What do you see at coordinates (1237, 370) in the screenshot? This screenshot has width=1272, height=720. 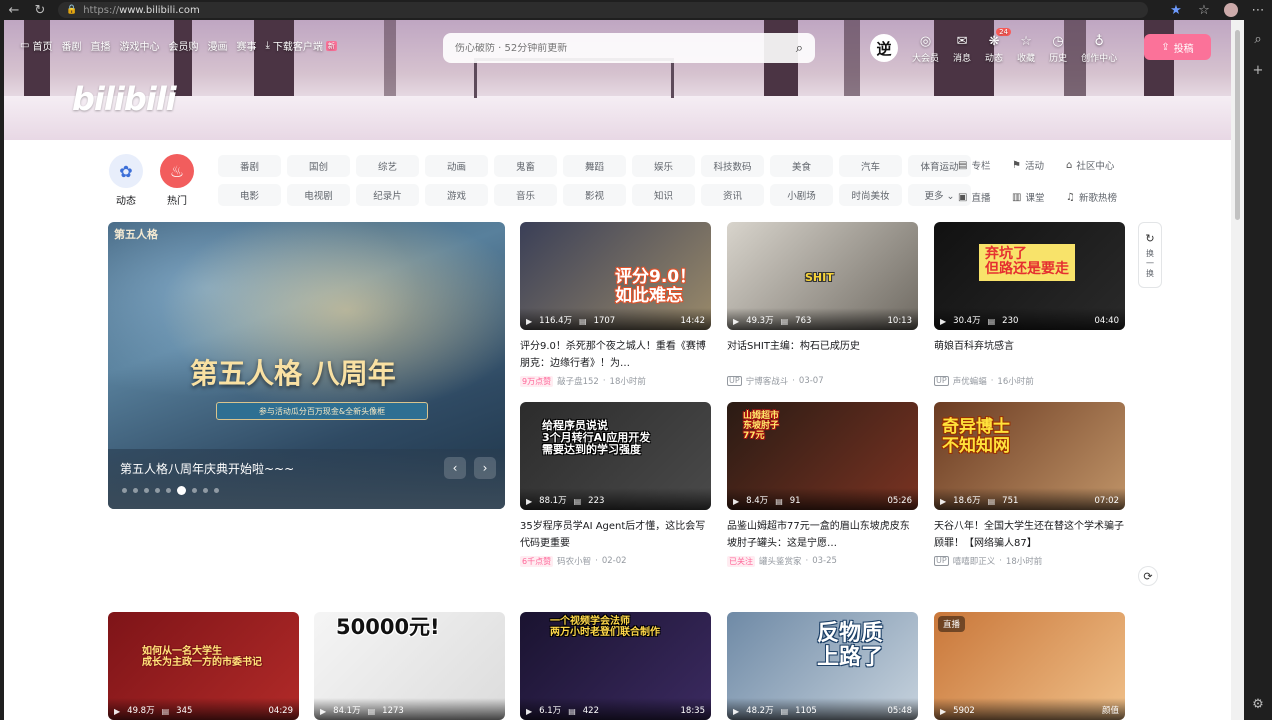 I see `scrollbar` at bounding box center [1237, 370].